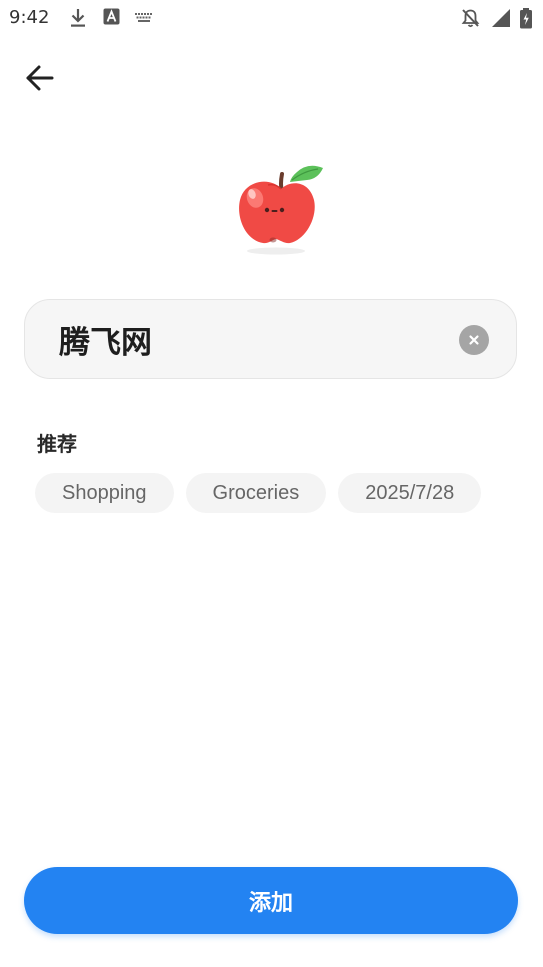 Image resolution: width=543 pixels, height=967 pixels. What do you see at coordinates (254, 339) in the screenshot?
I see `name-input` at bounding box center [254, 339].